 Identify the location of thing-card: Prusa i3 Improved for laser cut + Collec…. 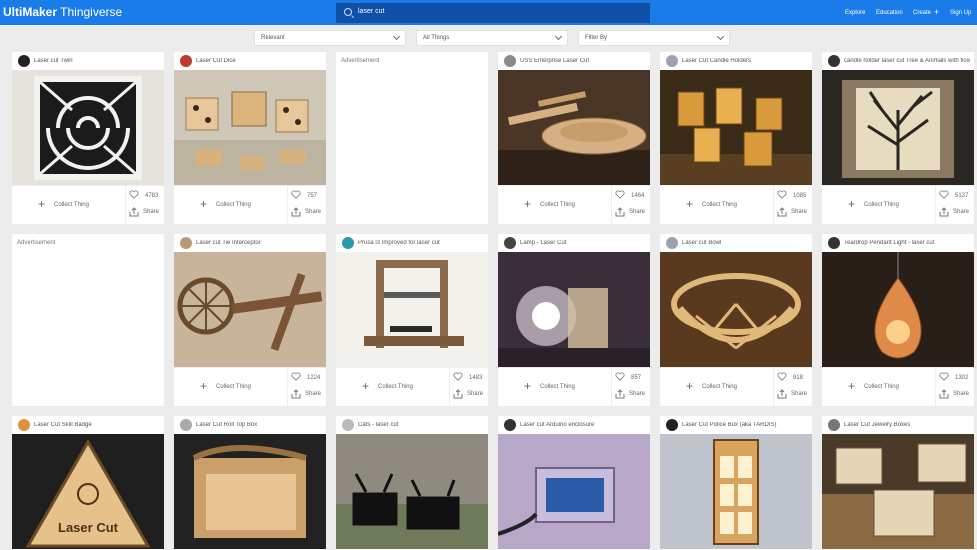
(412, 320).